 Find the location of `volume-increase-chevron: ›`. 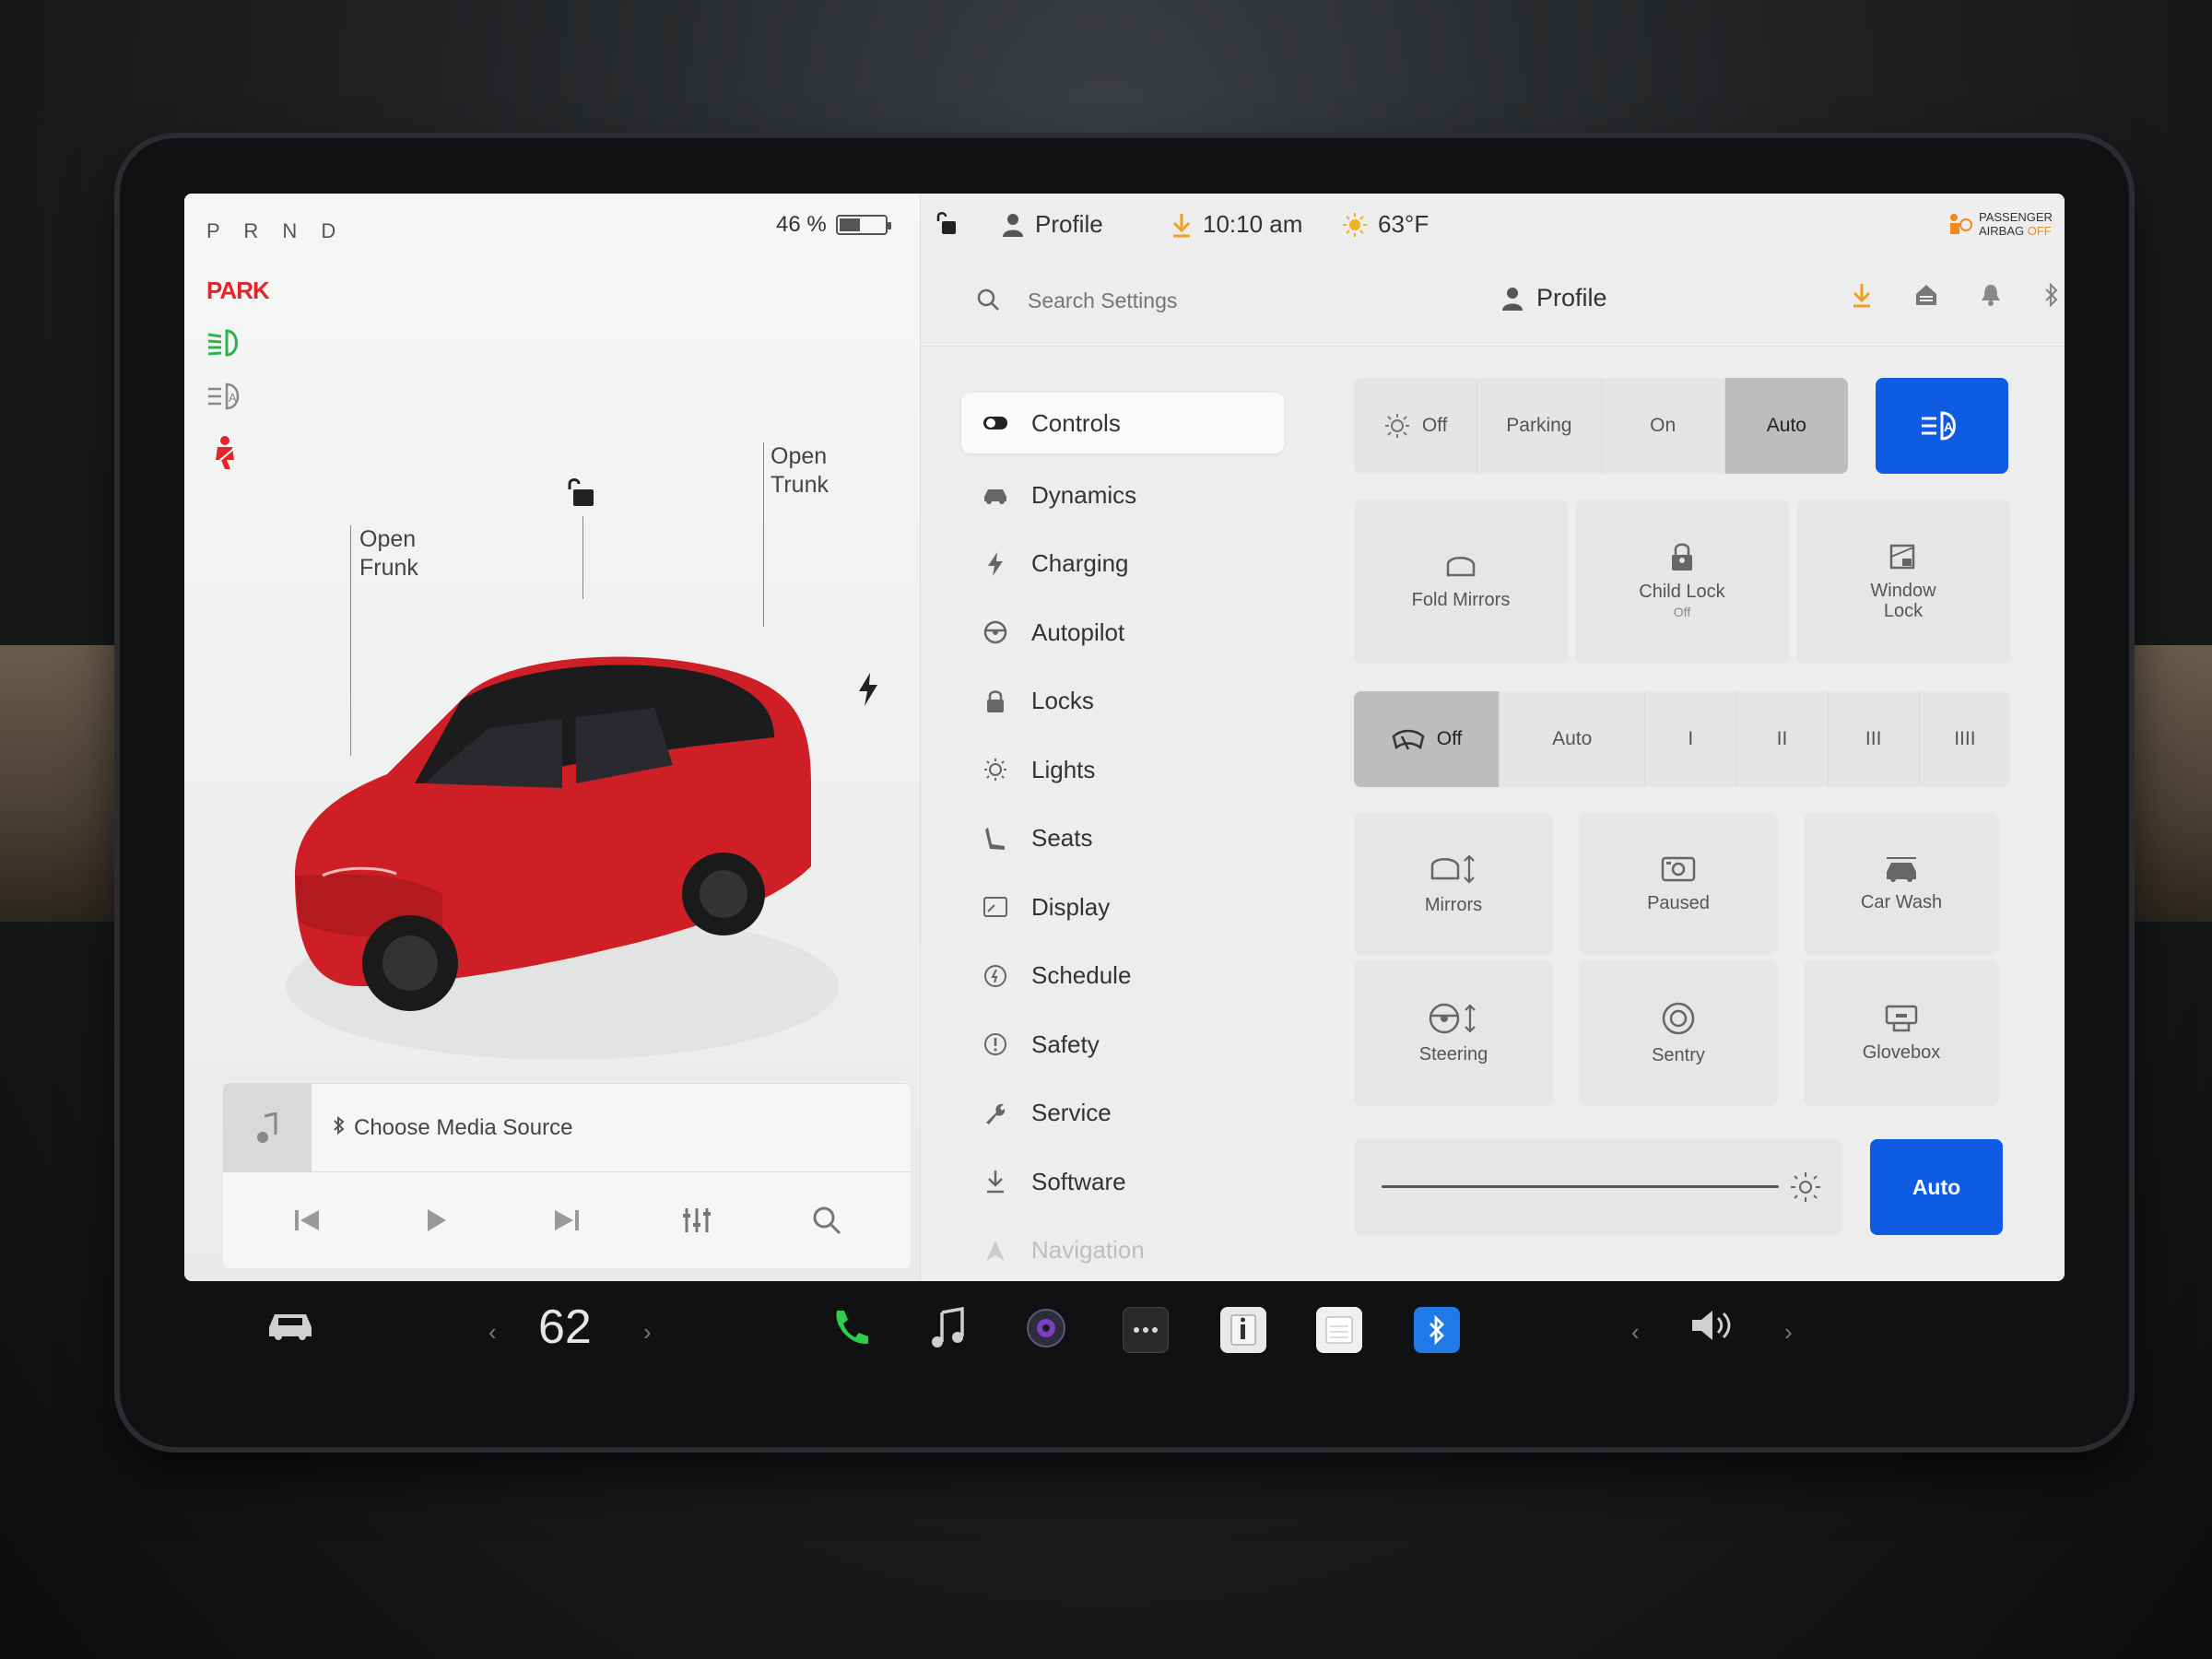

volume-increase-chevron: › is located at coordinates (1788, 1332).